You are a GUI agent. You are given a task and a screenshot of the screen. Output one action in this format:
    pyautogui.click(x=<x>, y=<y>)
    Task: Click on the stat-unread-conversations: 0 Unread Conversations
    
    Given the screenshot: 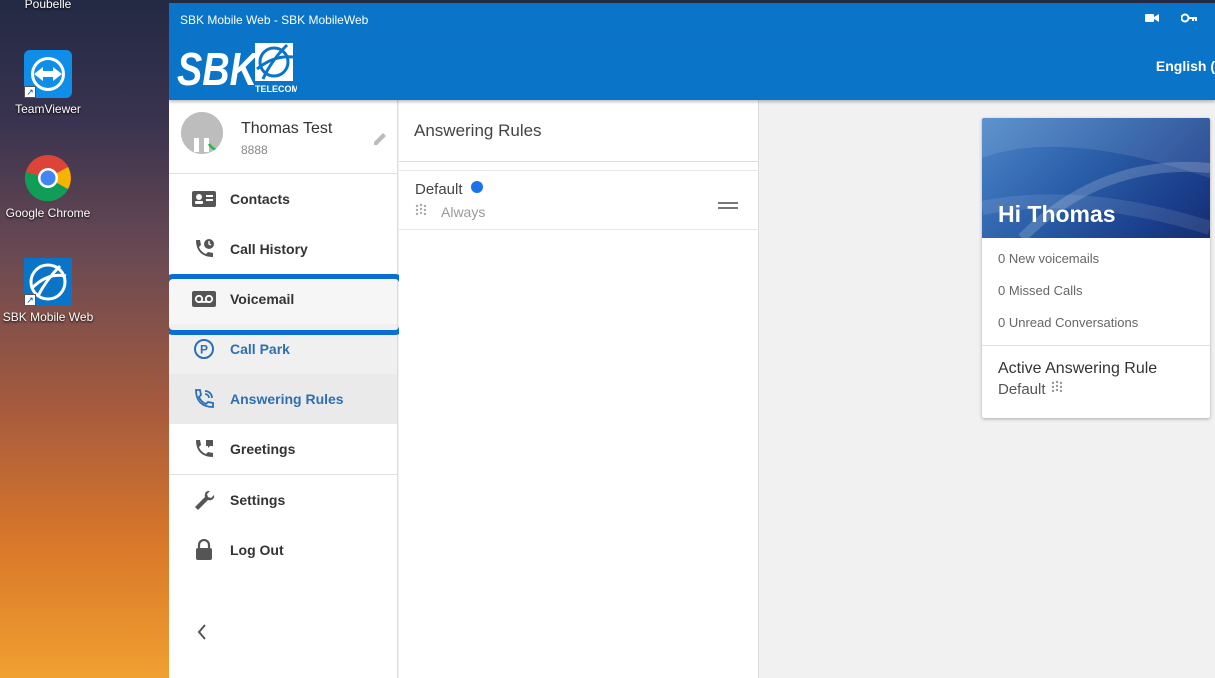 What is the action you would take?
    pyautogui.click(x=1096, y=323)
    